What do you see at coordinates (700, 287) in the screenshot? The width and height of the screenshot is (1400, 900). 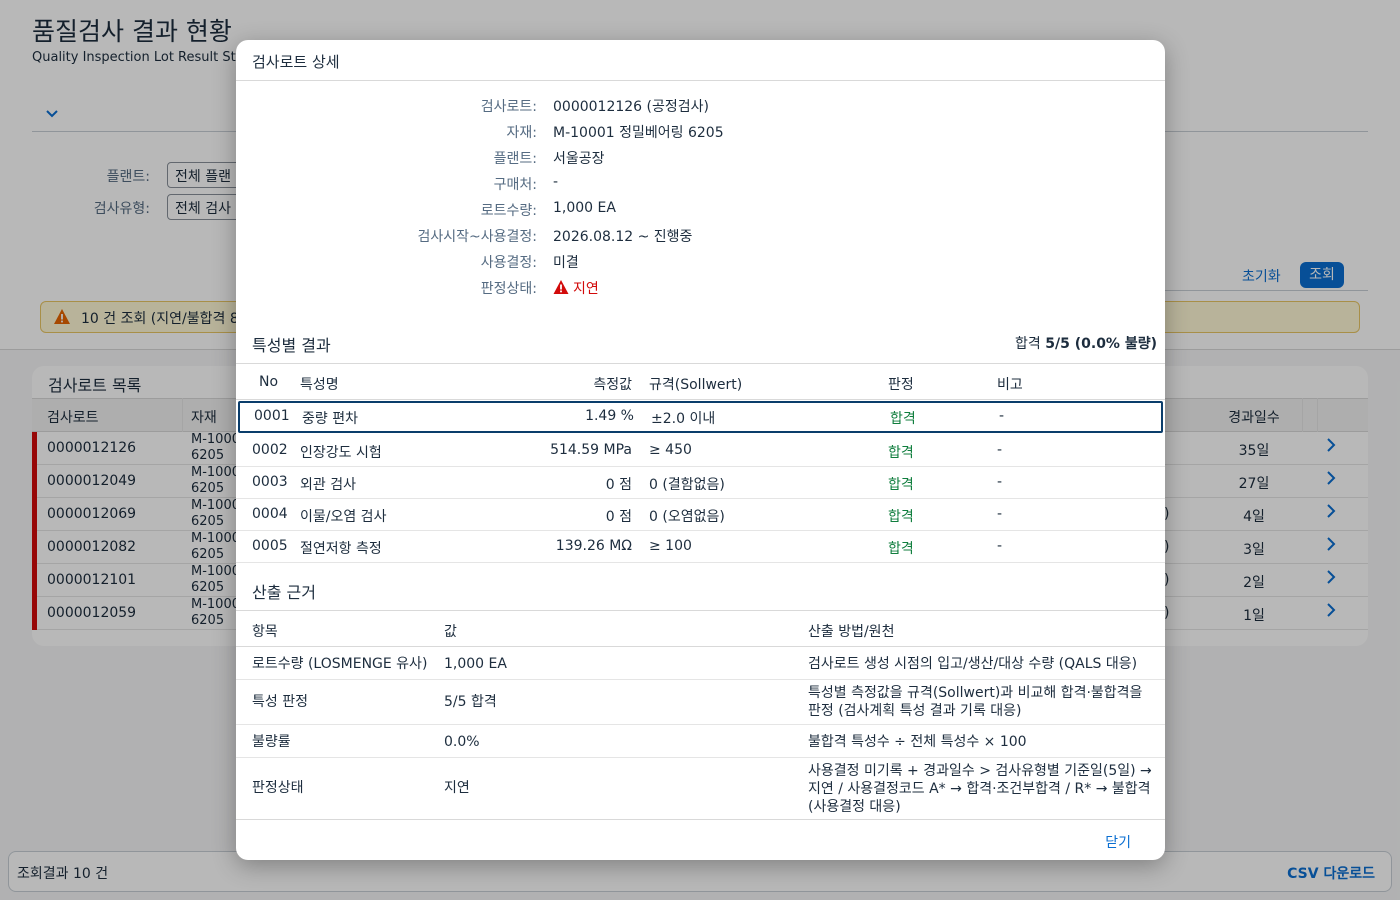 I see `detail-judgement-status: 판정상태: 지연` at bounding box center [700, 287].